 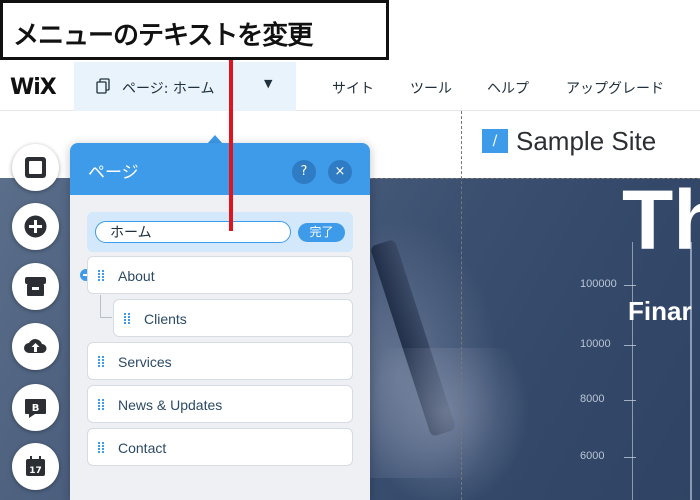 What do you see at coordinates (495, 141) in the screenshot?
I see `site-logo: /` at bounding box center [495, 141].